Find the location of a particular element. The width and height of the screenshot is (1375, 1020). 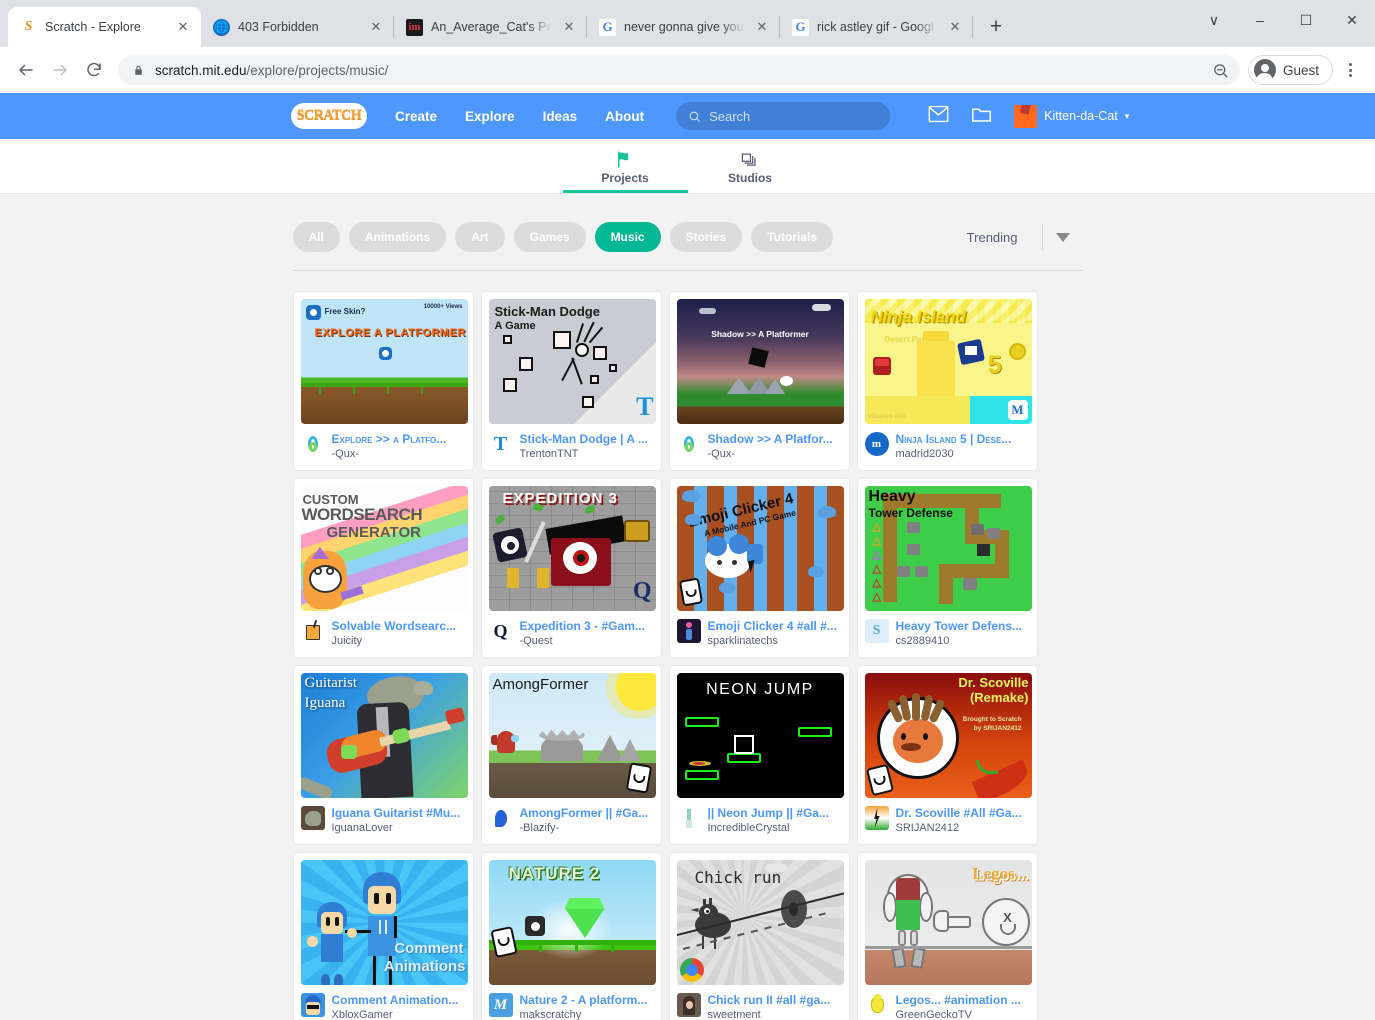

filter-chip-all: All is located at coordinates (316, 237).